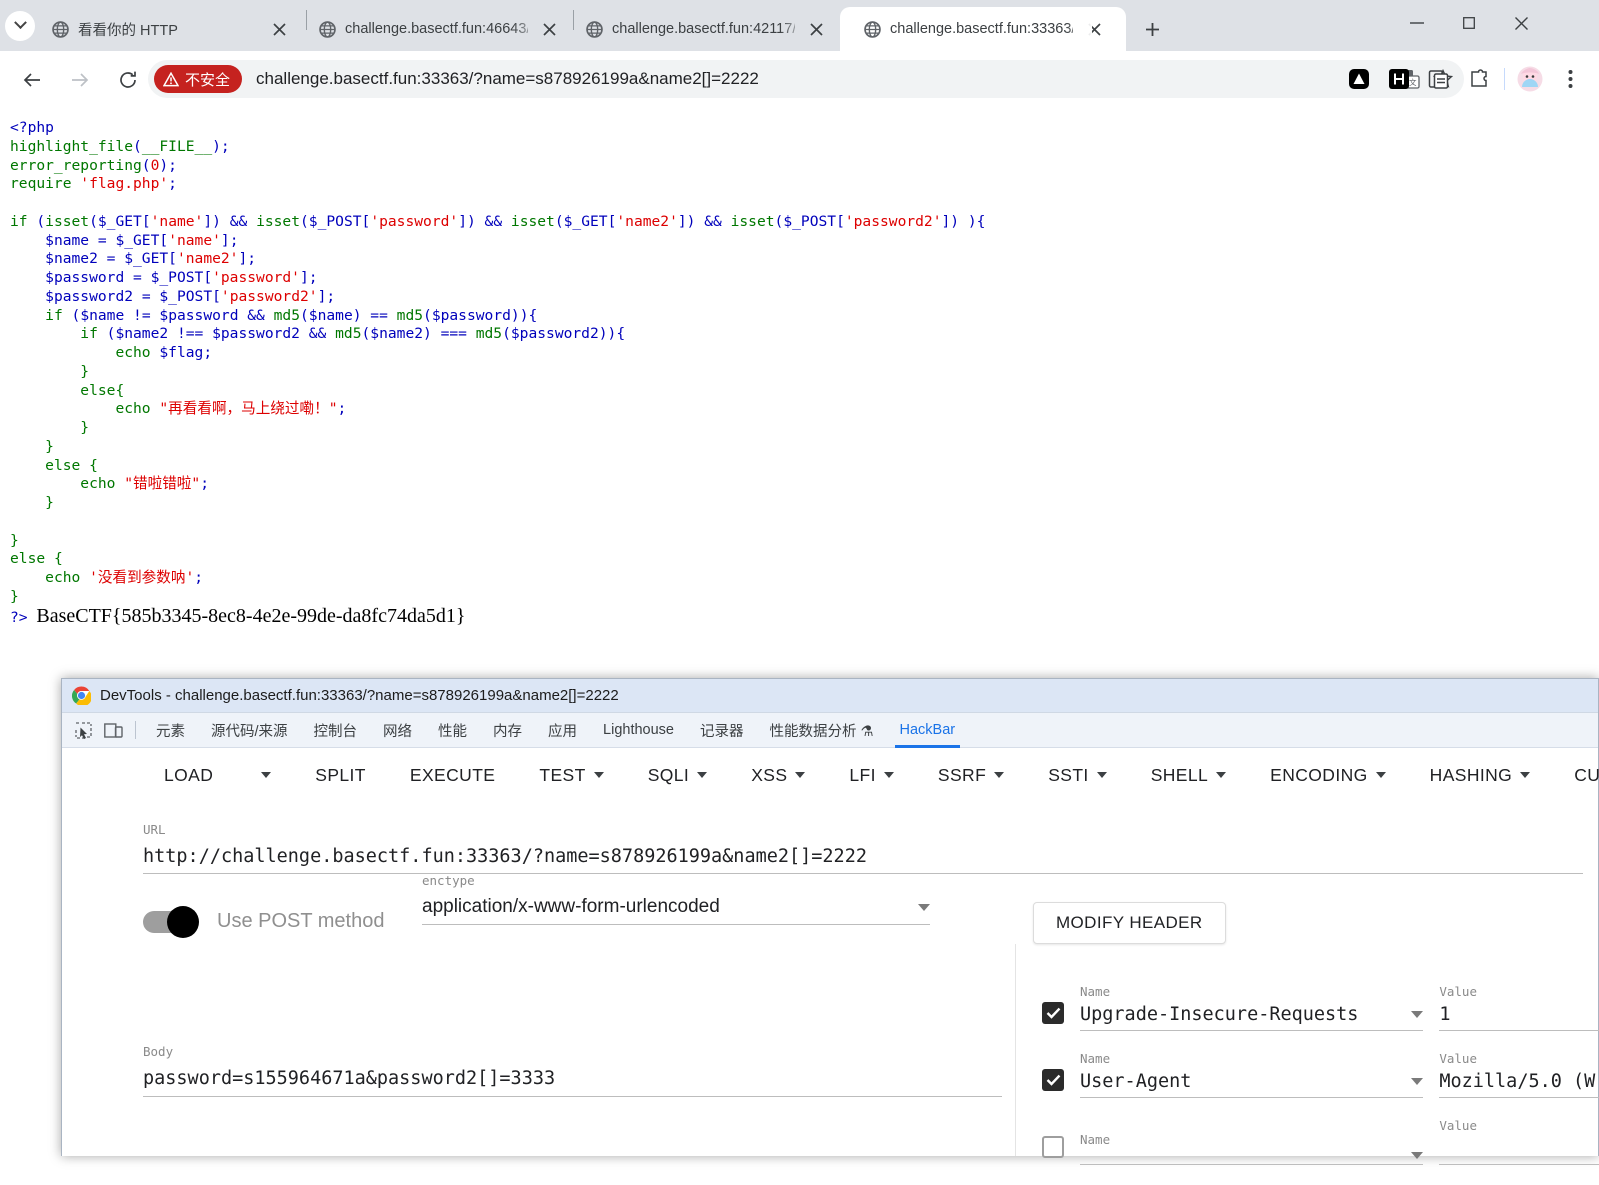 The height and width of the screenshot is (1185, 1599). I want to click on hackbar-button-label: SHELL, so click(1179, 775).